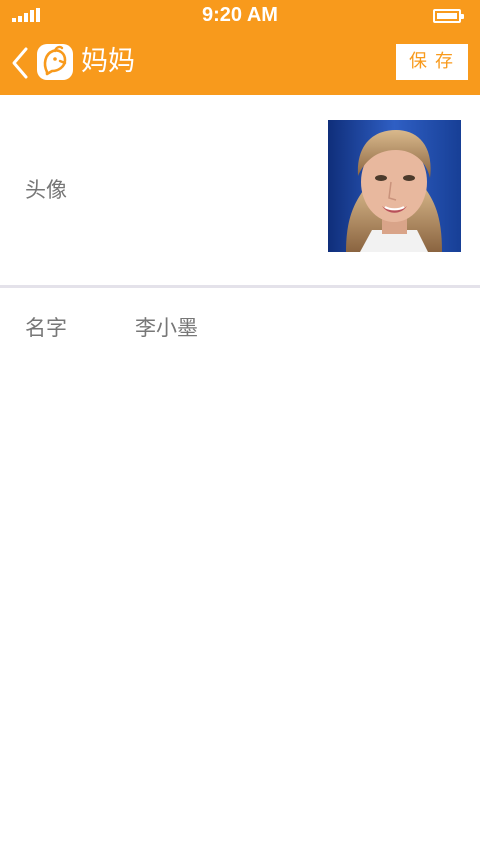 The image size is (480, 852). What do you see at coordinates (55, 62) in the screenshot?
I see `app-logo-icon` at bounding box center [55, 62].